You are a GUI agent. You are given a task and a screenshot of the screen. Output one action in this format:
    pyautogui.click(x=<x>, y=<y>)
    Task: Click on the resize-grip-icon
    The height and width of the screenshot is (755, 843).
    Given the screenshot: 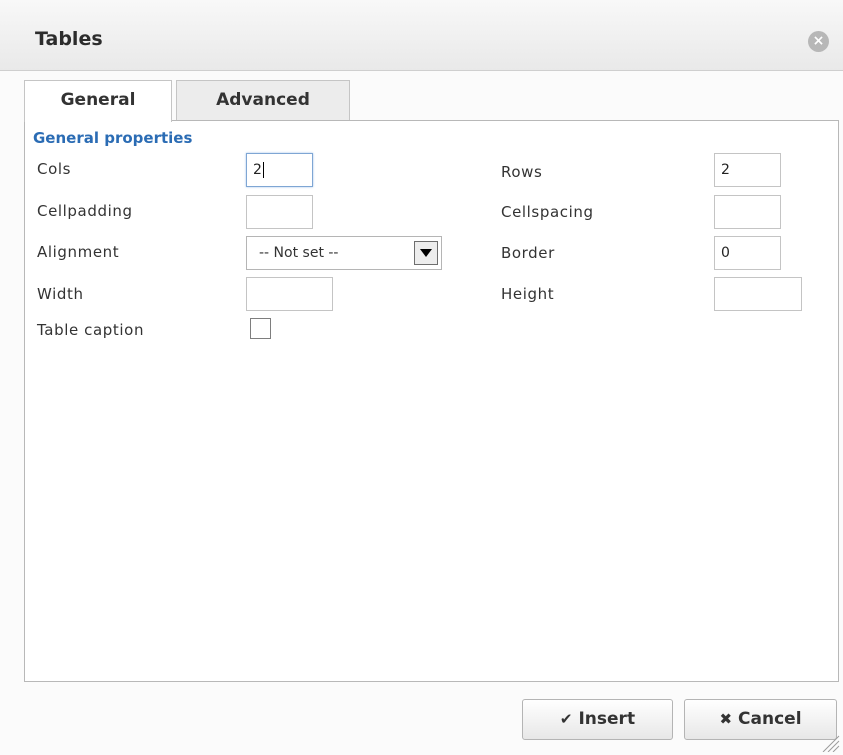 What is the action you would take?
    pyautogui.click(x=830, y=743)
    